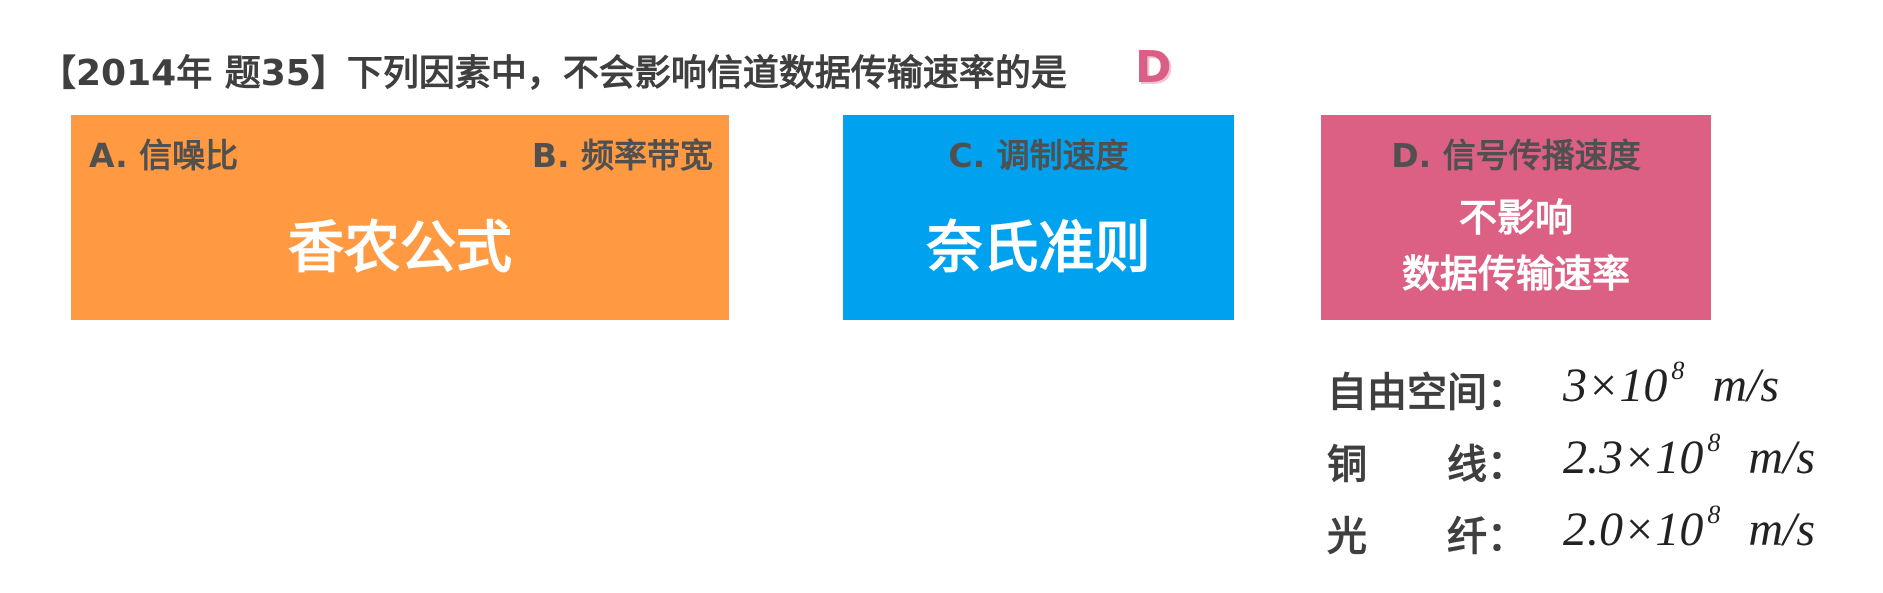  I want to click on speed-value: 3×10 8 m/s, so click(1671, 384).